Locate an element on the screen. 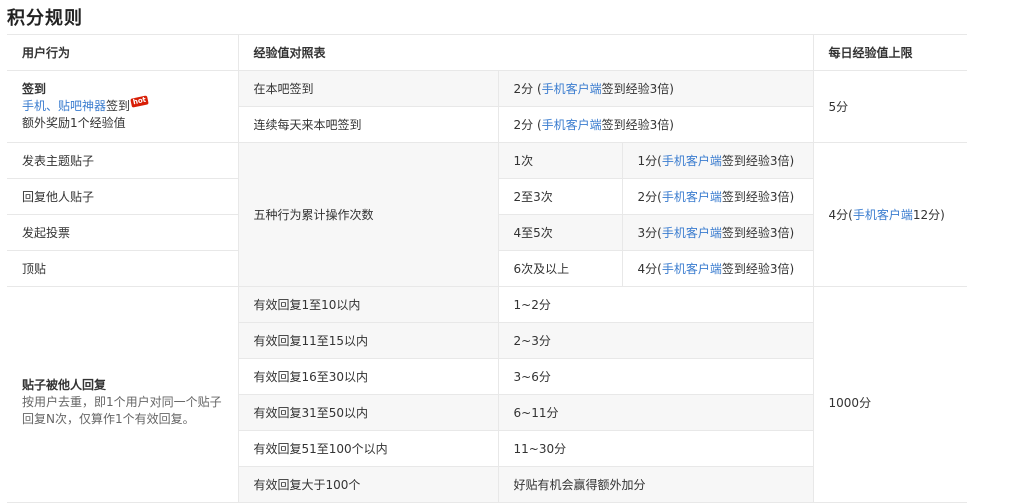  table-header-row: 用户行为 经验值对照表 每日经验值上限 is located at coordinates (487, 52).